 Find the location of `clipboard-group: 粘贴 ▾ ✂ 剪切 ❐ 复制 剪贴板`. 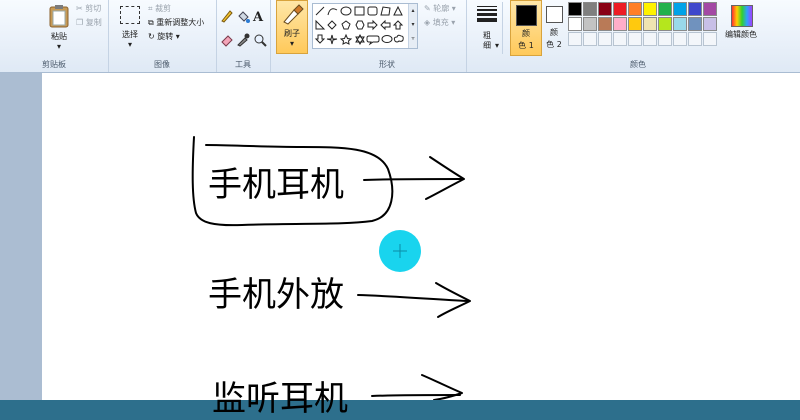

clipboard-group: 粘贴 ▾ ✂ 剪切 ❐ 复制 剪贴板 is located at coordinates (54, 36).